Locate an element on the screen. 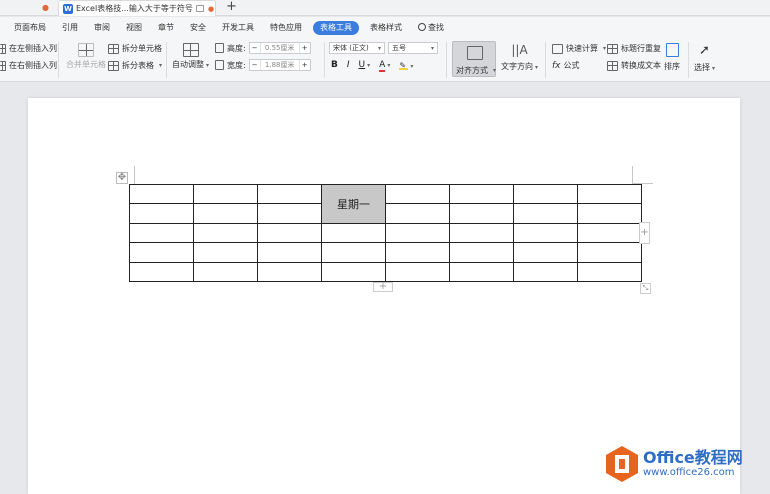 The width and height of the screenshot is (770, 494). insert-right-column-button: 在右侧插入列 is located at coordinates (28, 65).